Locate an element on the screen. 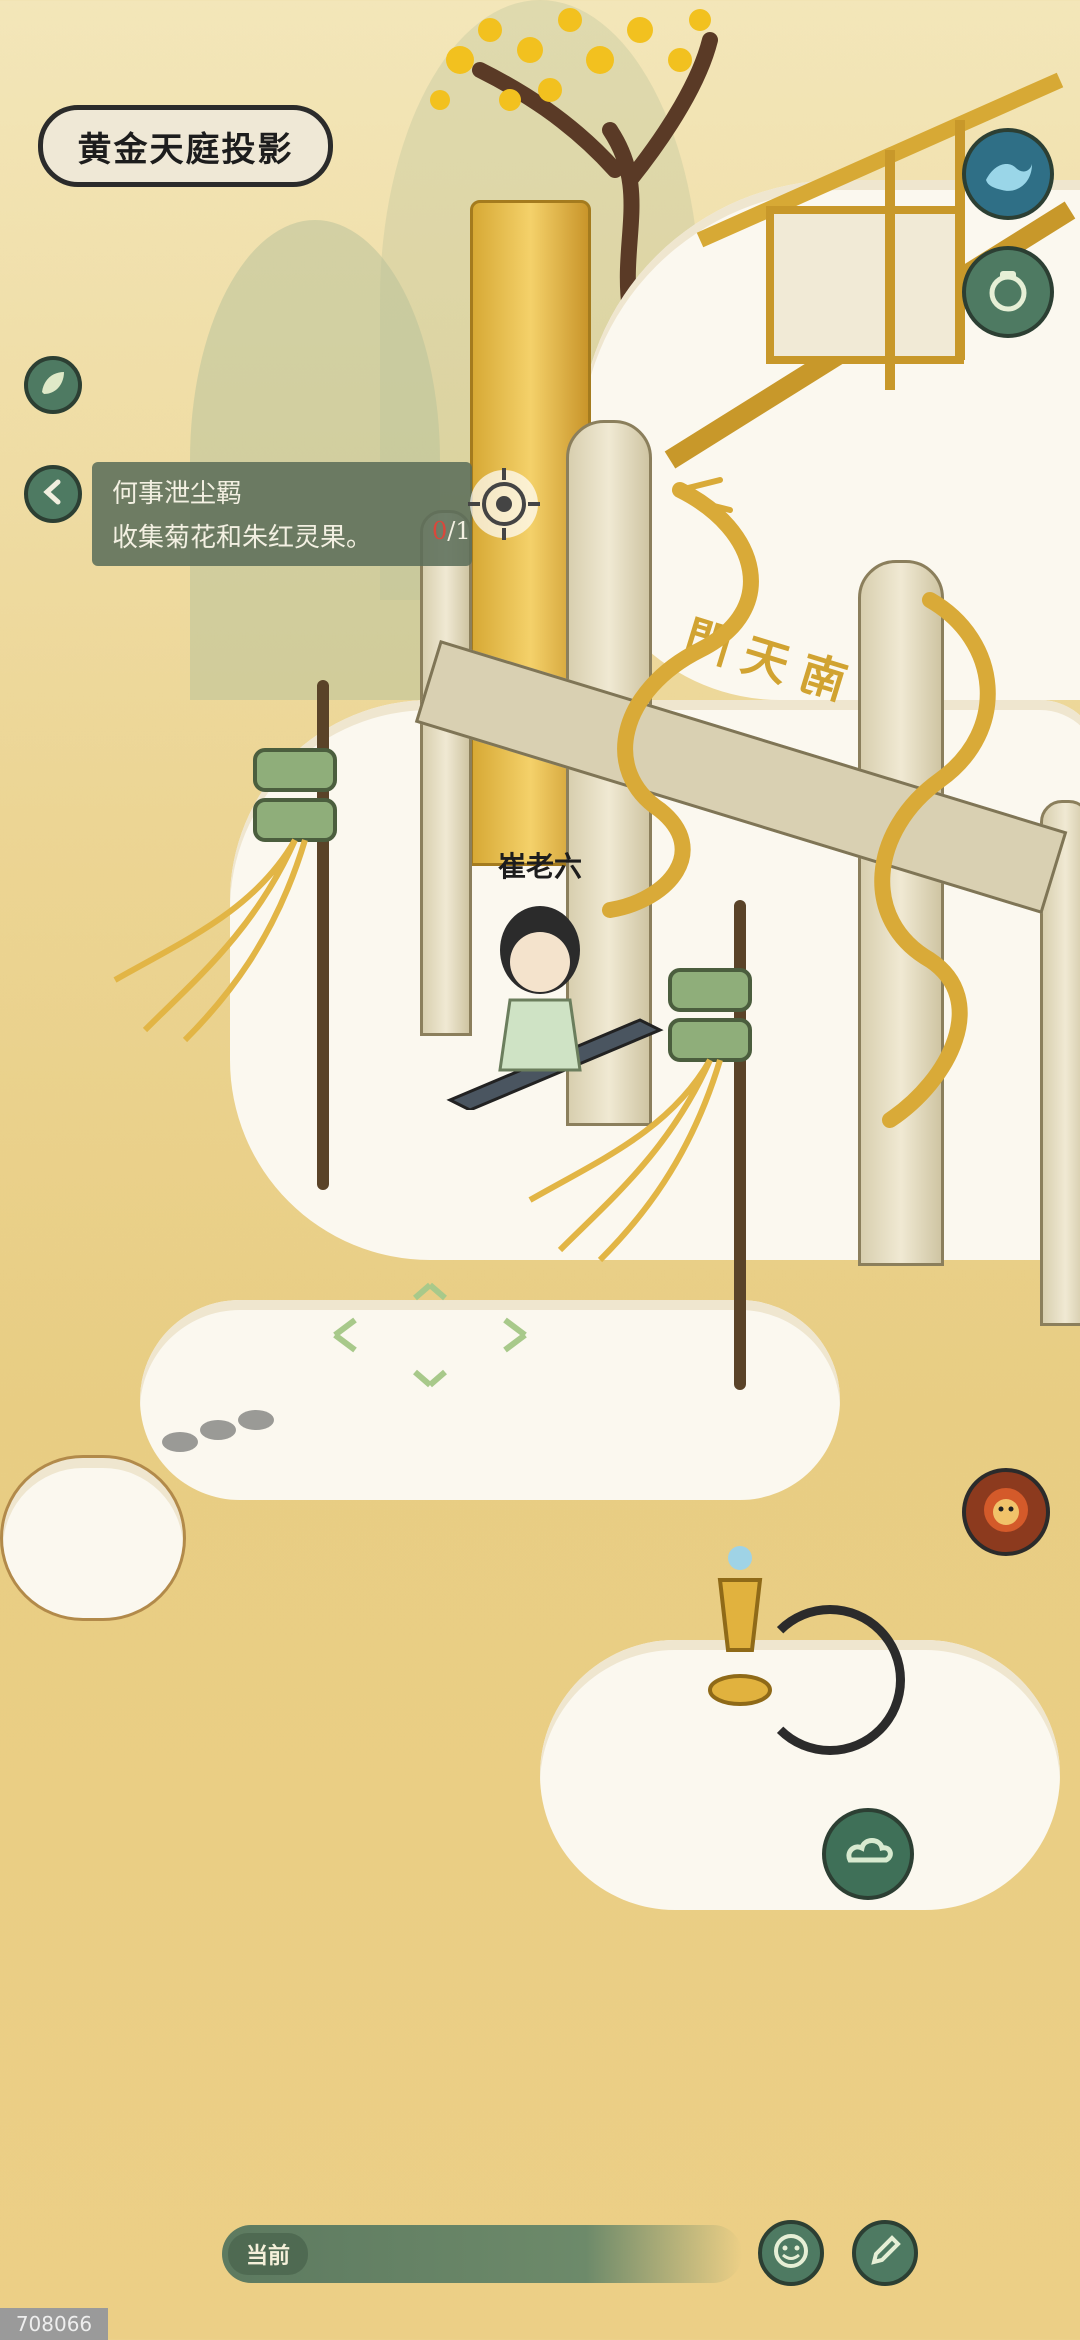 The height and width of the screenshot is (2340, 1080). target-icon is located at coordinates (504, 509).